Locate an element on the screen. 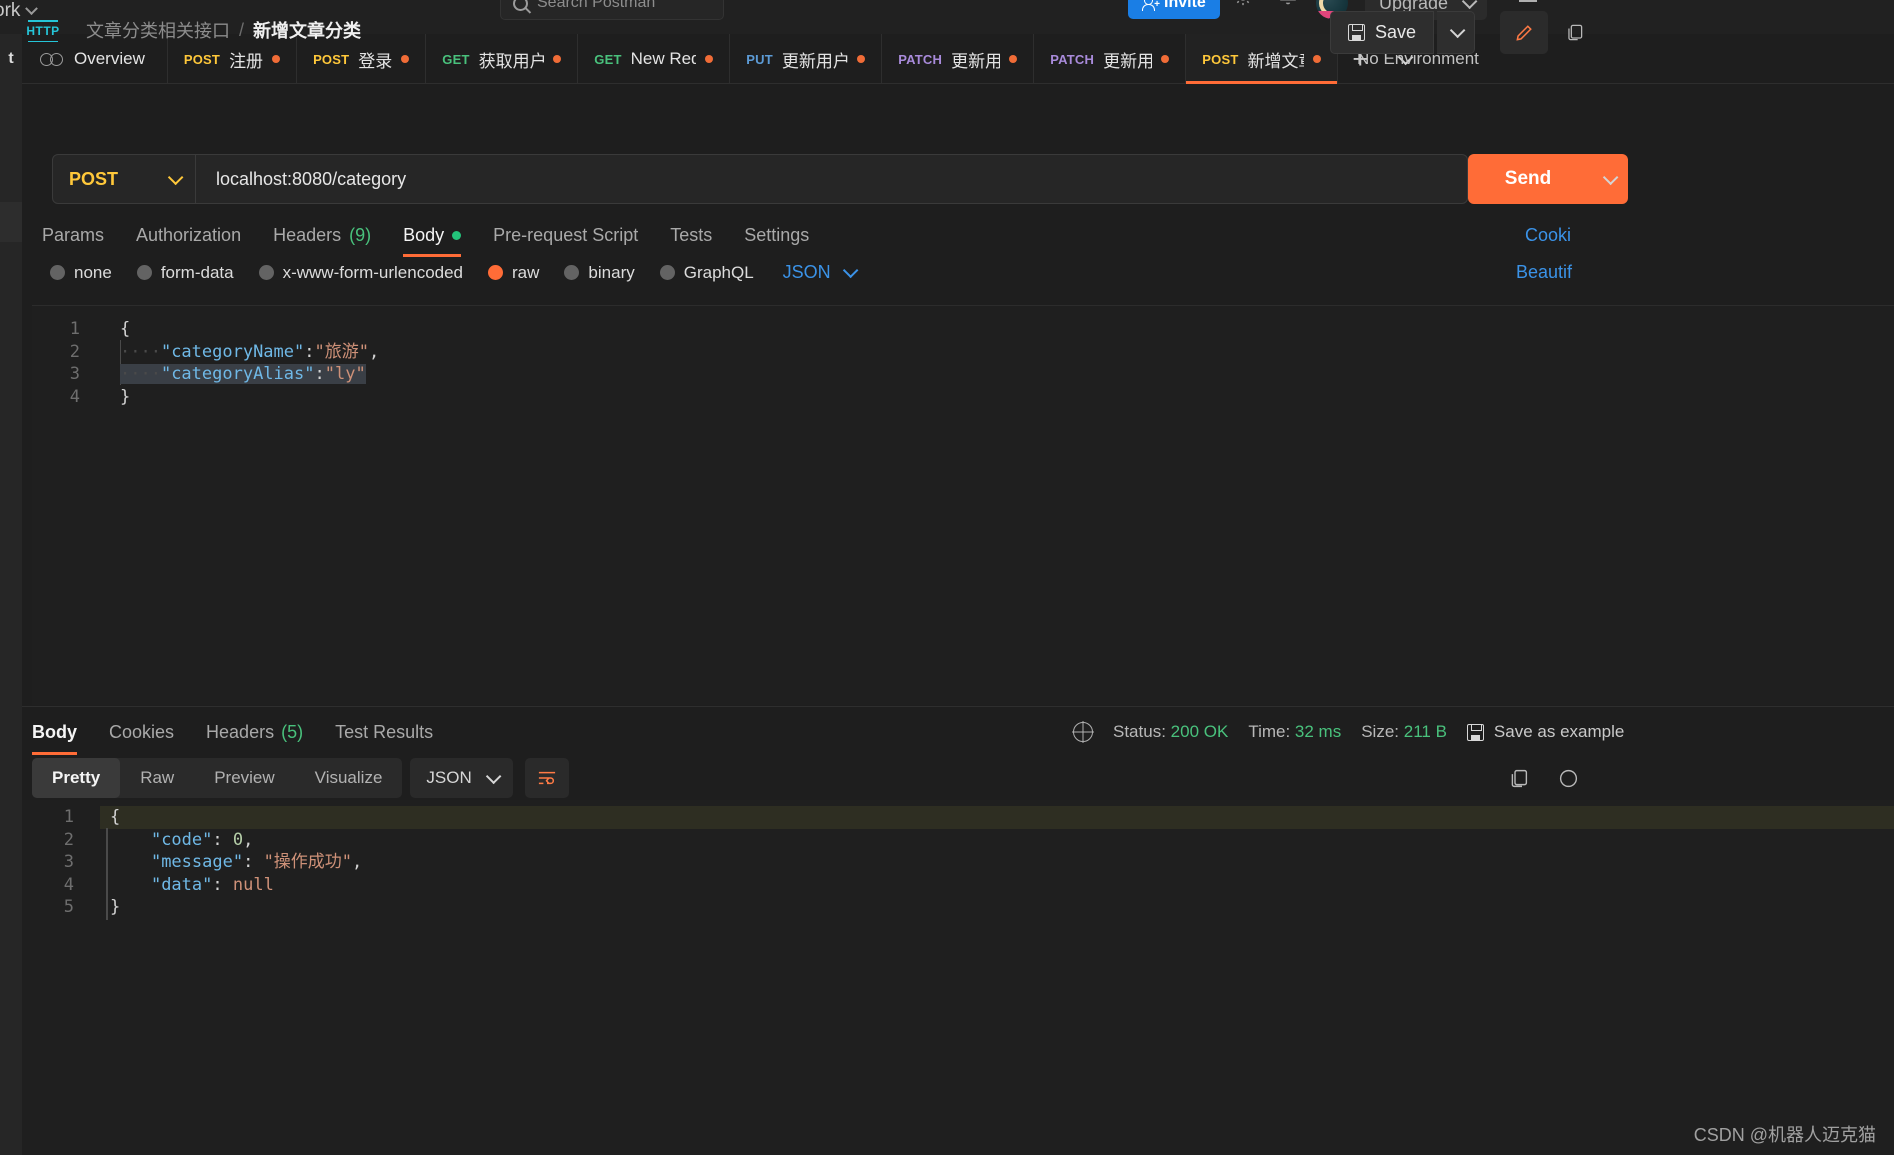 Image resolution: width=1894 pixels, height=1155 pixels. view-mode-preview: Preview is located at coordinates (244, 778).